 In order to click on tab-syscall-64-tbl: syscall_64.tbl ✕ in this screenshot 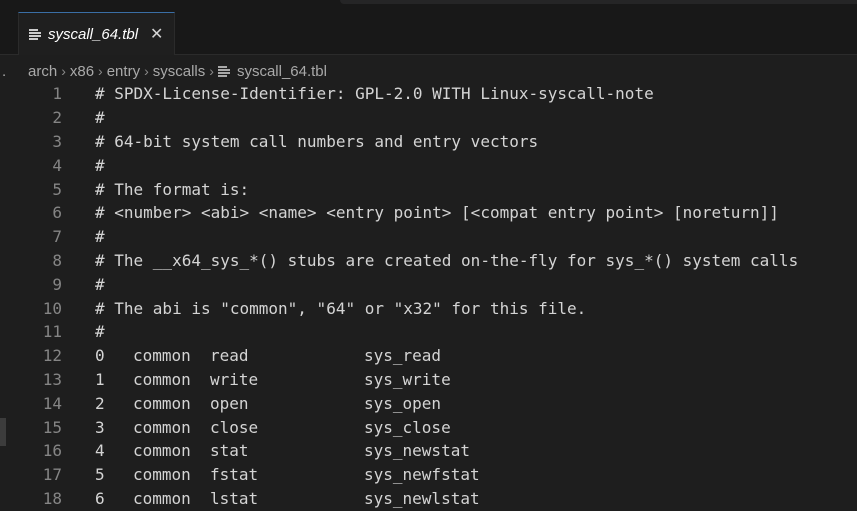, I will do `click(96, 33)`.